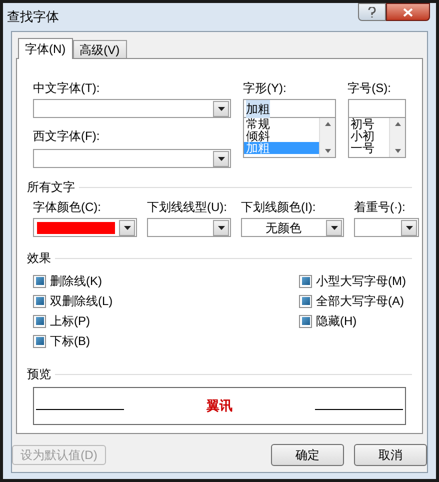  Describe the element at coordinates (67, 281) in the screenshot. I see `effect-checkbox-row: 删除线(K)` at that location.